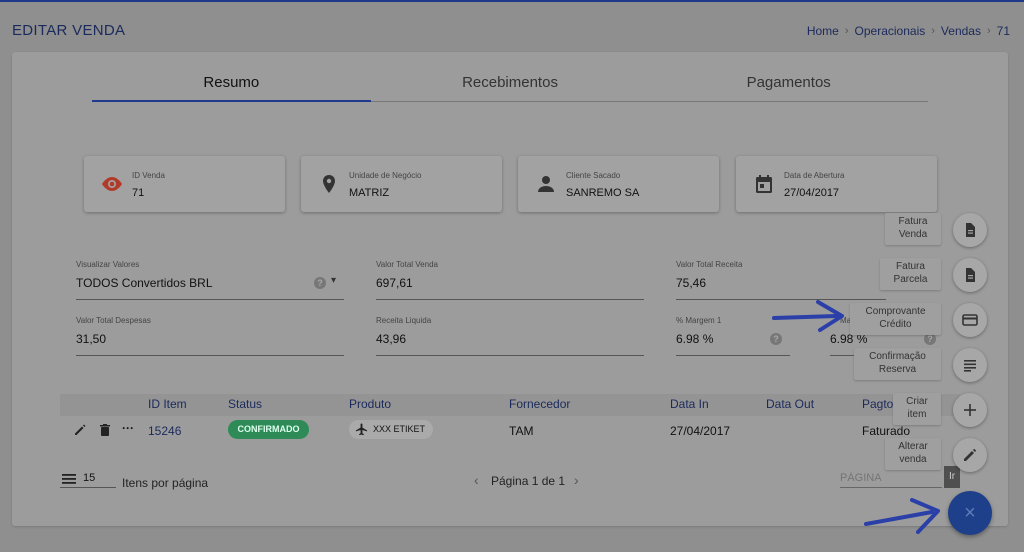  Describe the element at coordinates (897, 356) in the screenshot. I see `tooltip-line: Confirmação` at that location.